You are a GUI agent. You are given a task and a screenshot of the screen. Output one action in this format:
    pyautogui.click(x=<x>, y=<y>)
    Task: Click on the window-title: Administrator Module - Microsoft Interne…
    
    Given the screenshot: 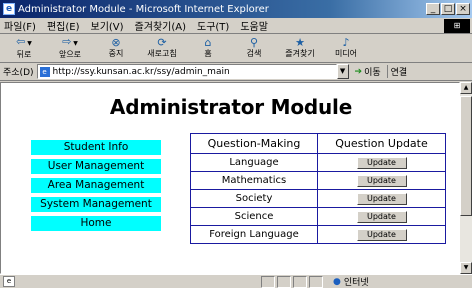 What is the action you would take?
    pyautogui.click(x=143, y=9)
    